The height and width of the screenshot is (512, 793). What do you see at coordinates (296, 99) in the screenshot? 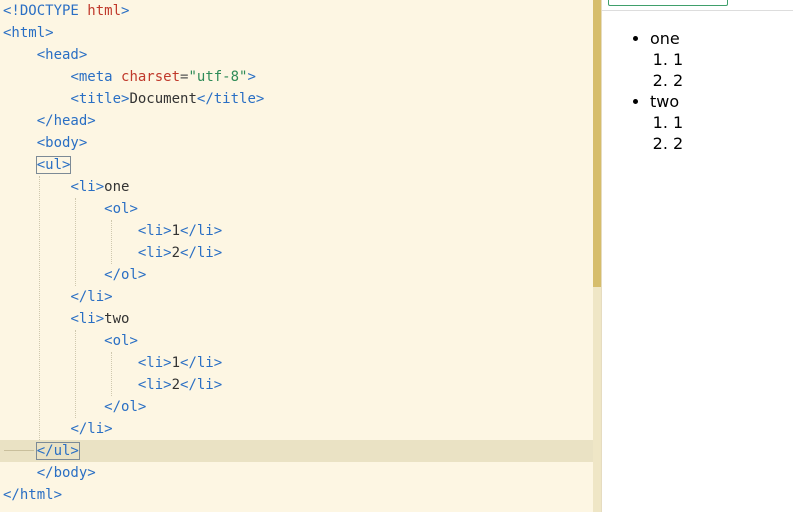
I see `code-line: <title>Document</title>` at bounding box center [296, 99].